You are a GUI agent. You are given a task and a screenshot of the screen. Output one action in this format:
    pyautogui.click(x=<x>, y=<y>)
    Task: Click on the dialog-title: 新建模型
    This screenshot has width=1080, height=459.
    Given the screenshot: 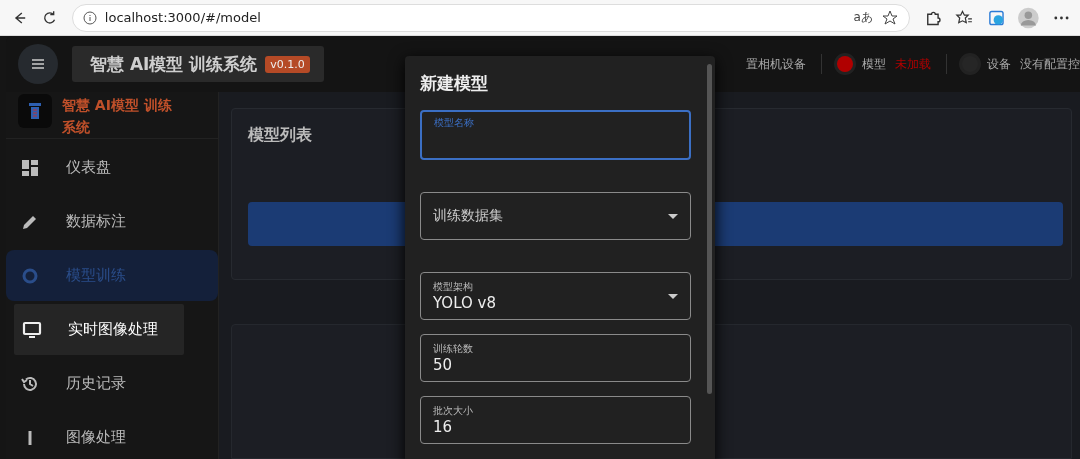 What is the action you would take?
    pyautogui.click(x=454, y=83)
    